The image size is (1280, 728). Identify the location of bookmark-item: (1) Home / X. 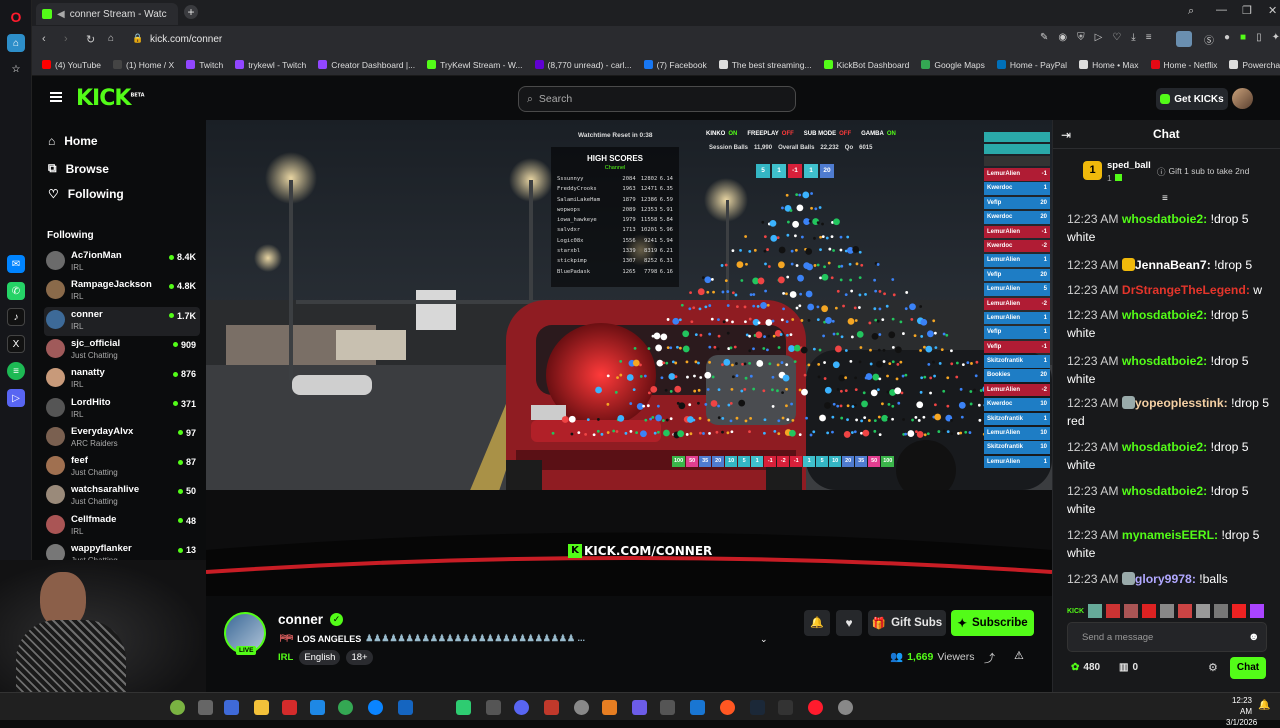
(143, 65).